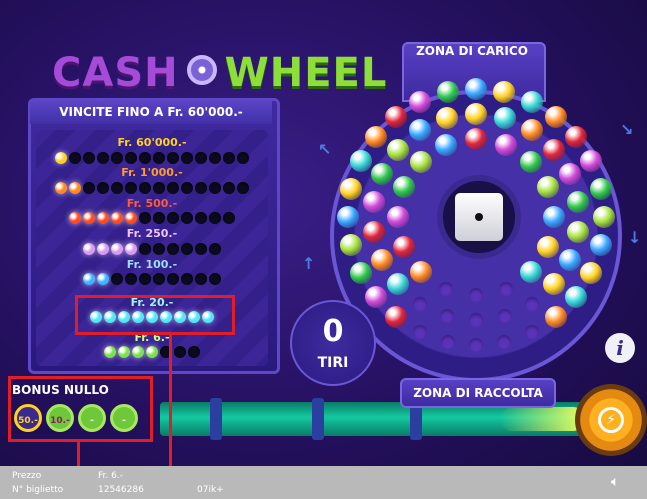  I want to click on die-icon, so click(479, 217).